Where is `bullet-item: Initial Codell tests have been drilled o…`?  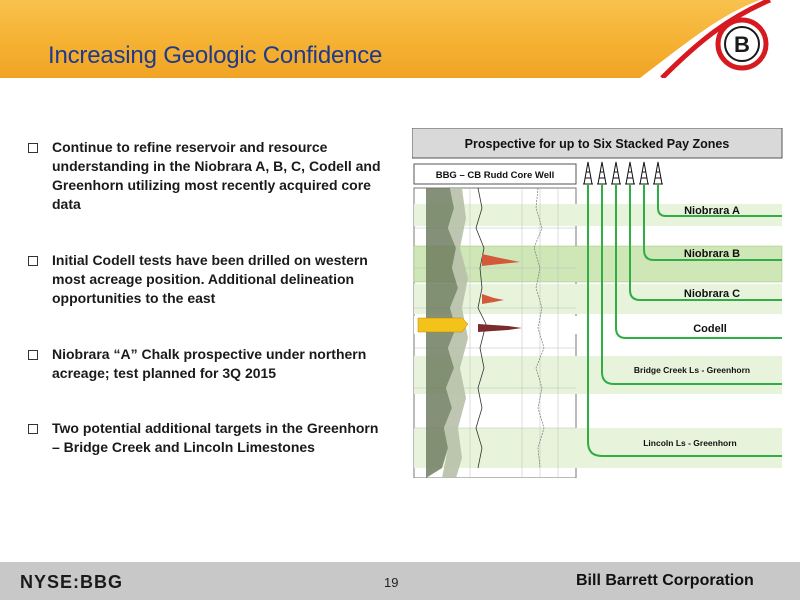
bullet-item: Initial Codell tests have been drilled o… is located at coordinates (208, 279).